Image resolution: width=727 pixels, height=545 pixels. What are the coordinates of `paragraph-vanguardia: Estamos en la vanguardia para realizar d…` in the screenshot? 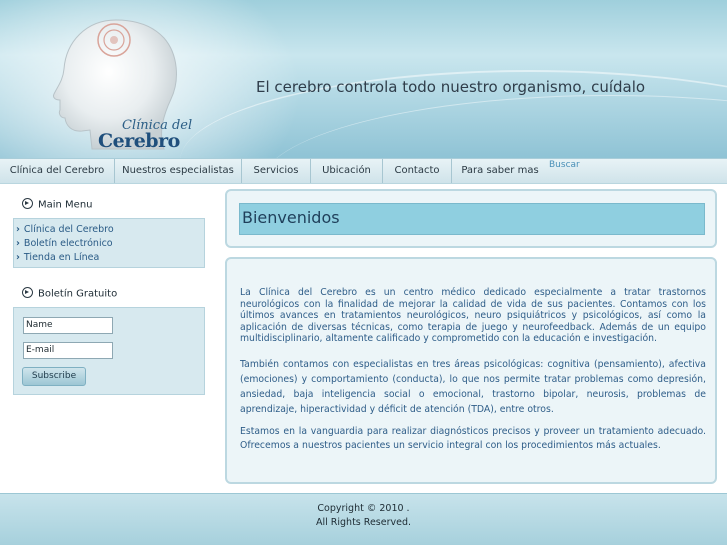 It's located at (473, 438).